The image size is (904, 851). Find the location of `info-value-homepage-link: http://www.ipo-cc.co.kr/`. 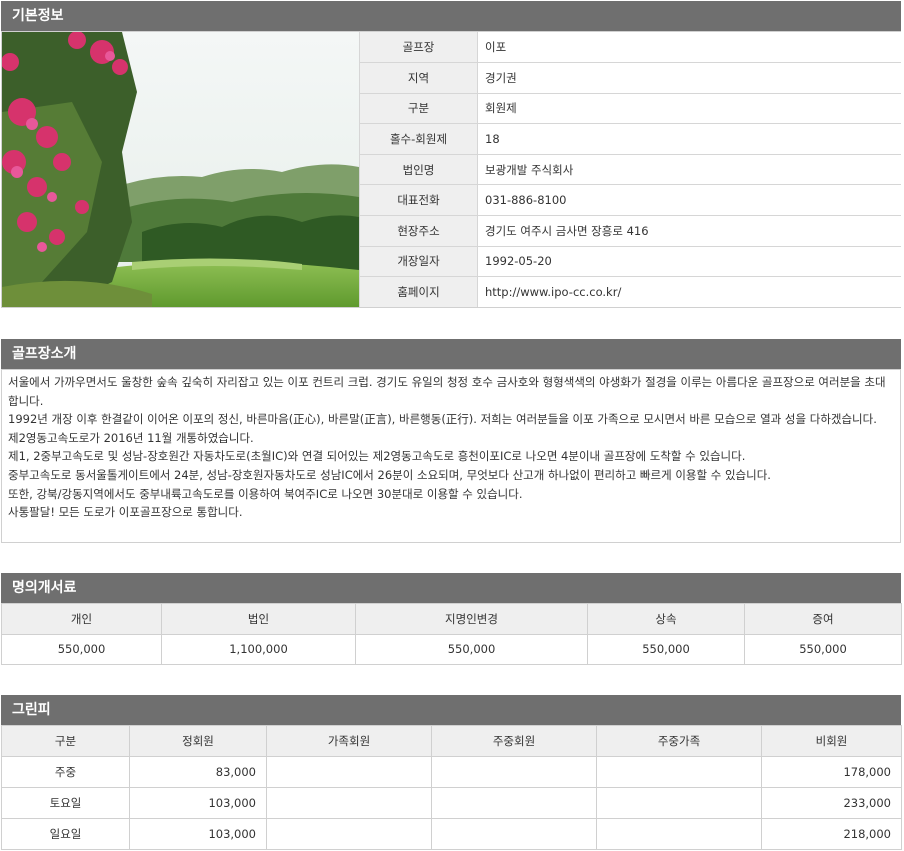

info-value-homepage-link: http://www.ipo-cc.co.kr/ is located at coordinates (689, 292).